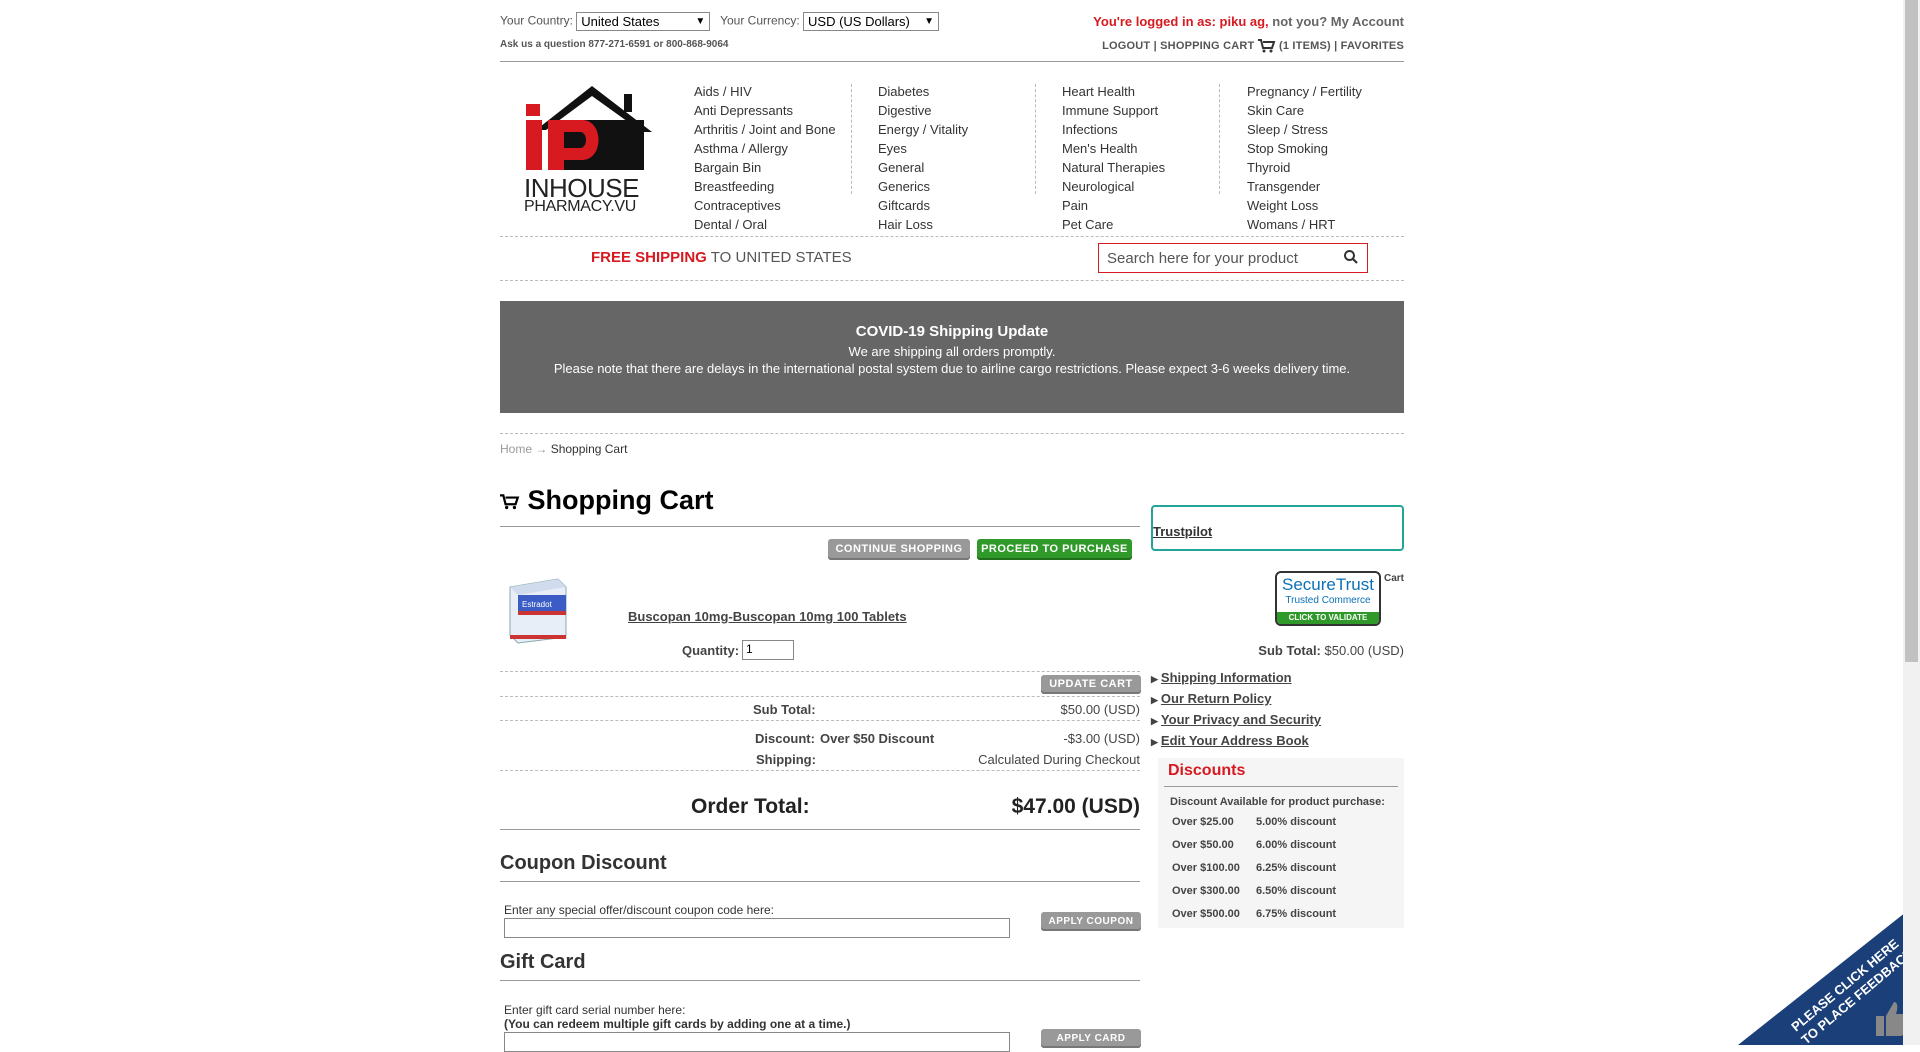  I want to click on category-link: Pregnancy / Fertility, so click(1304, 91).